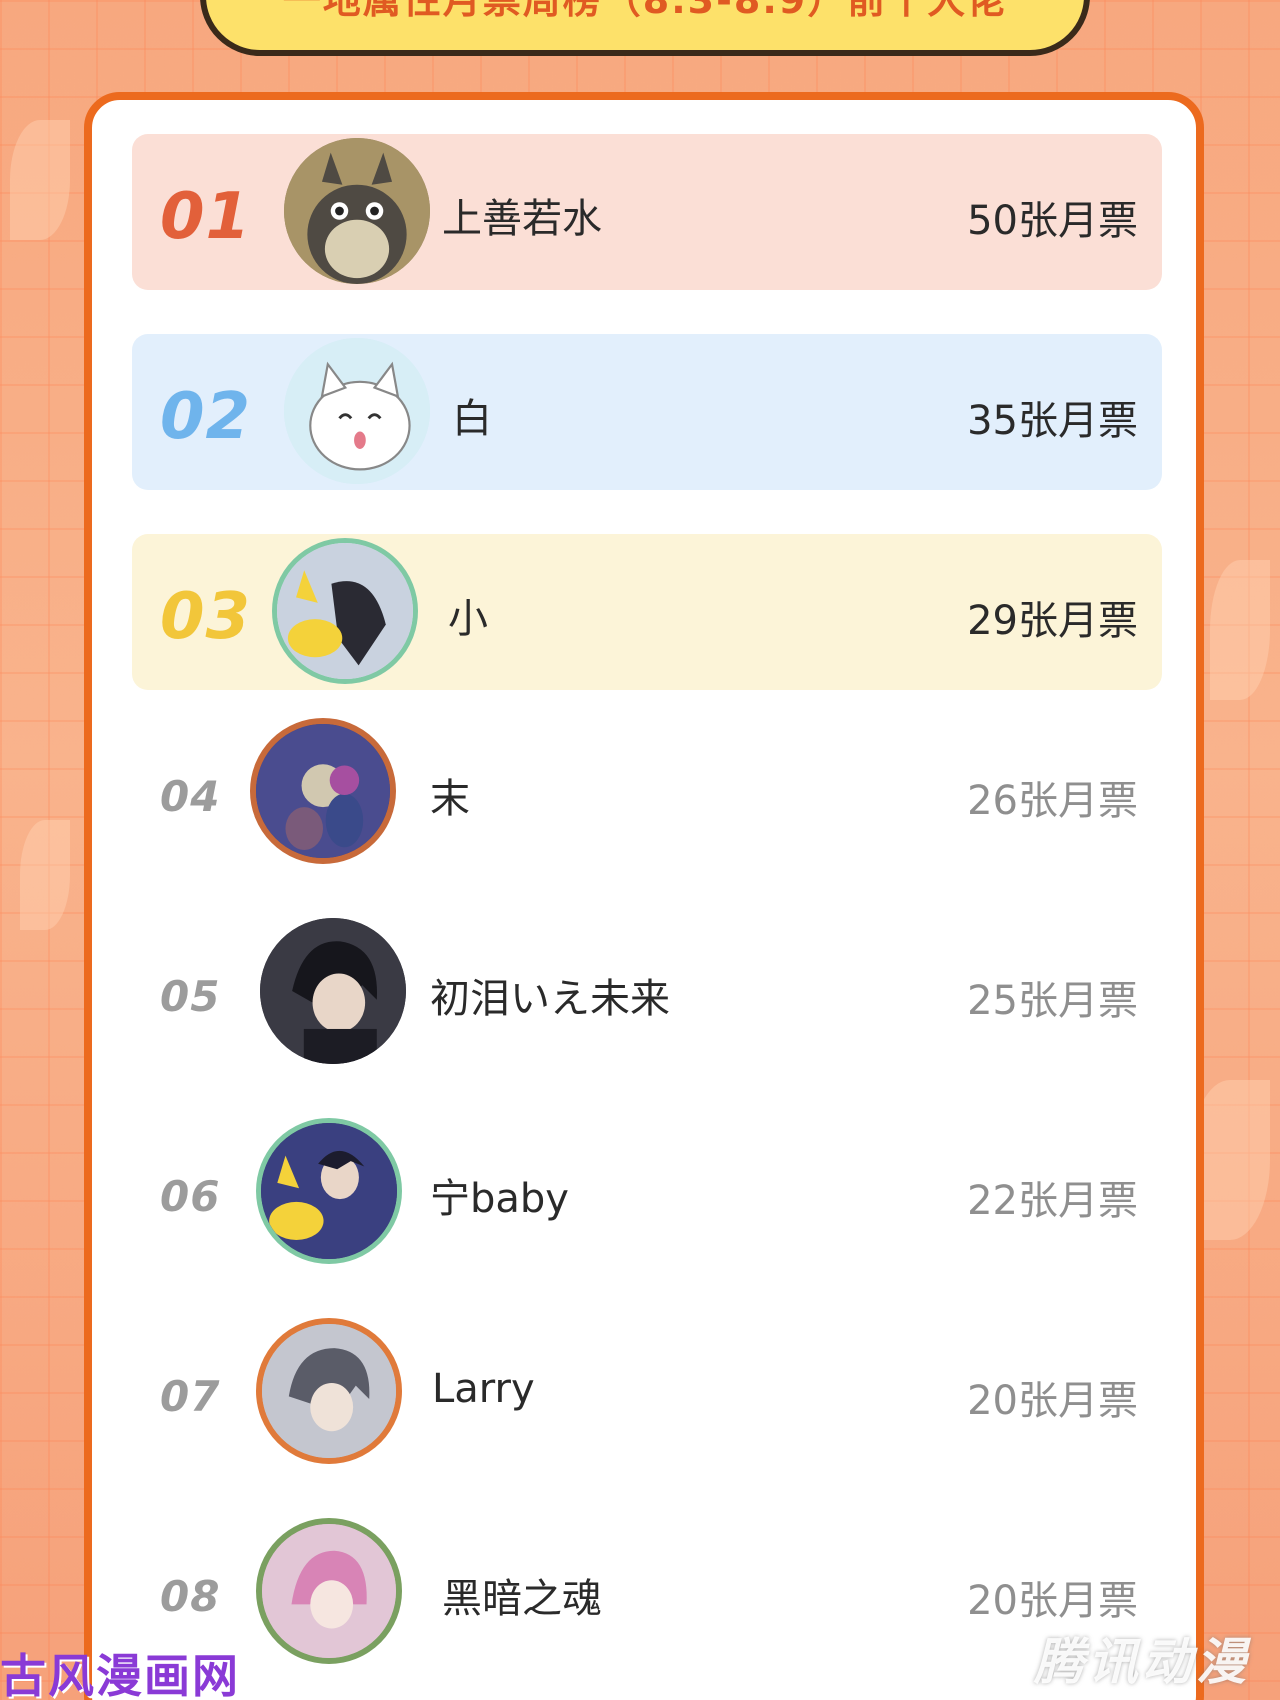 Image resolution: width=1280 pixels, height=1700 pixels. What do you see at coordinates (190, 1196) in the screenshot?
I see `rank-number: 06` at bounding box center [190, 1196].